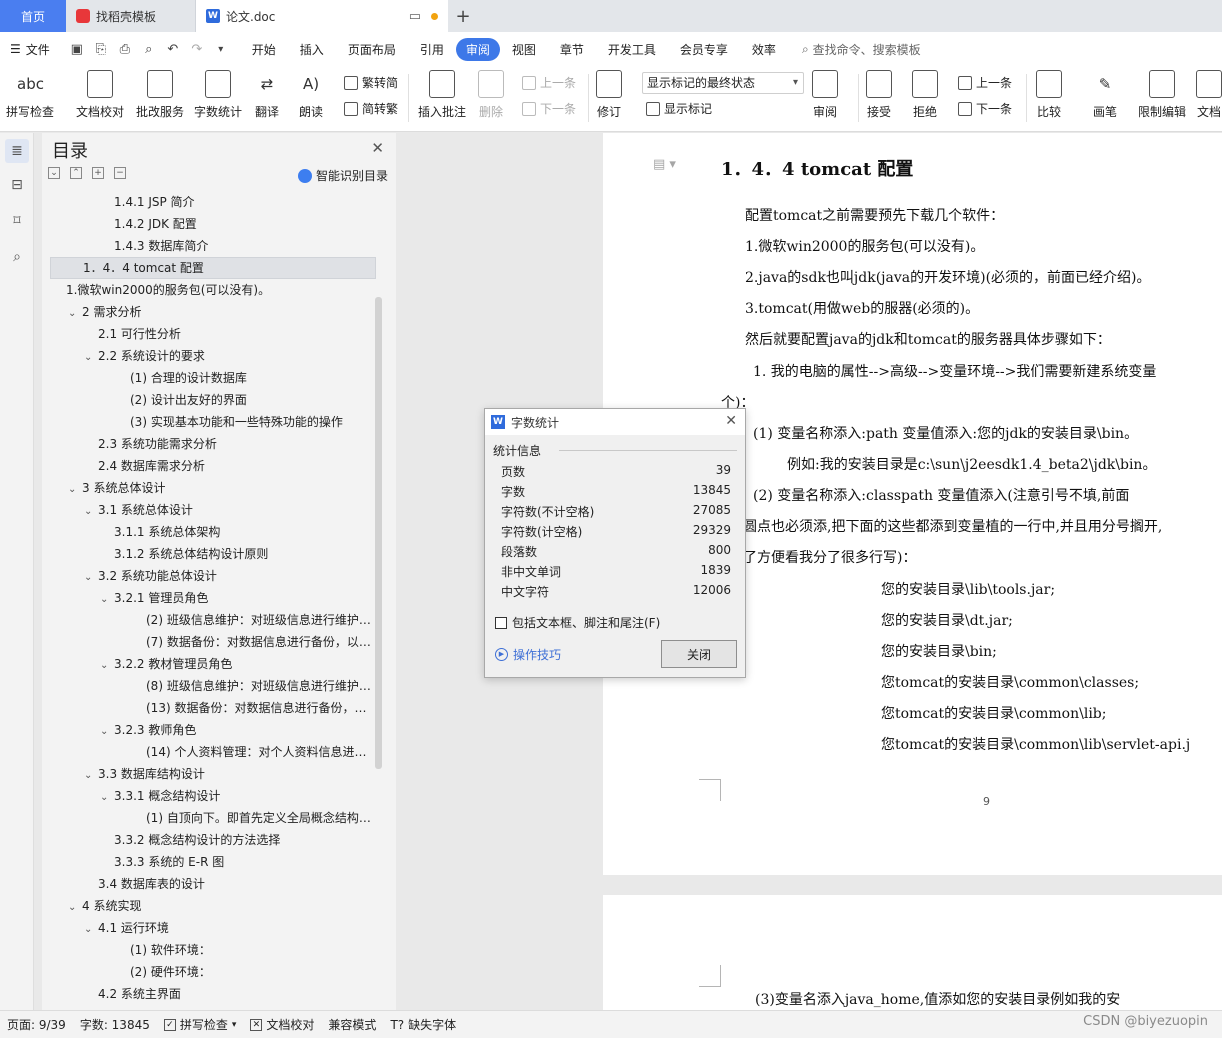  Describe the element at coordinates (264, 49) in the screenshot. I see `menu-start: 开始` at that location.